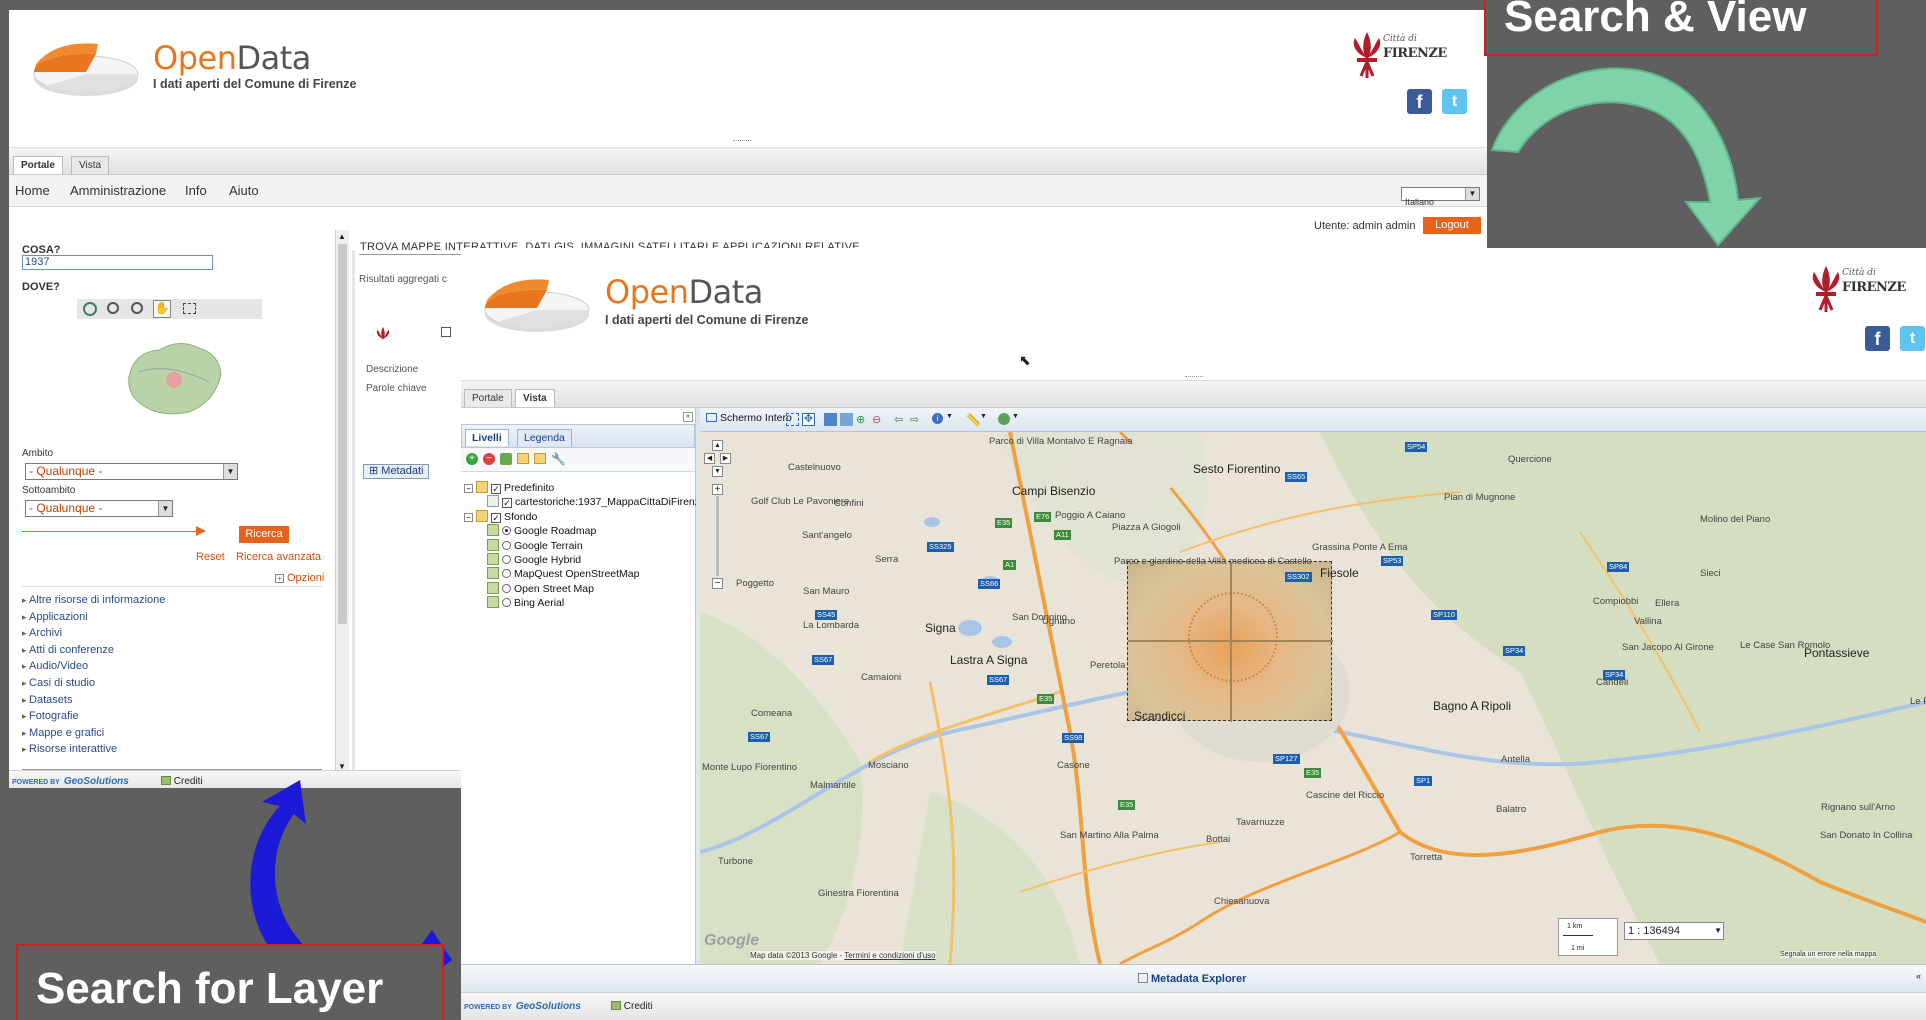  Describe the element at coordinates (523, 458) in the screenshot. I see `add-group-icon` at that location.